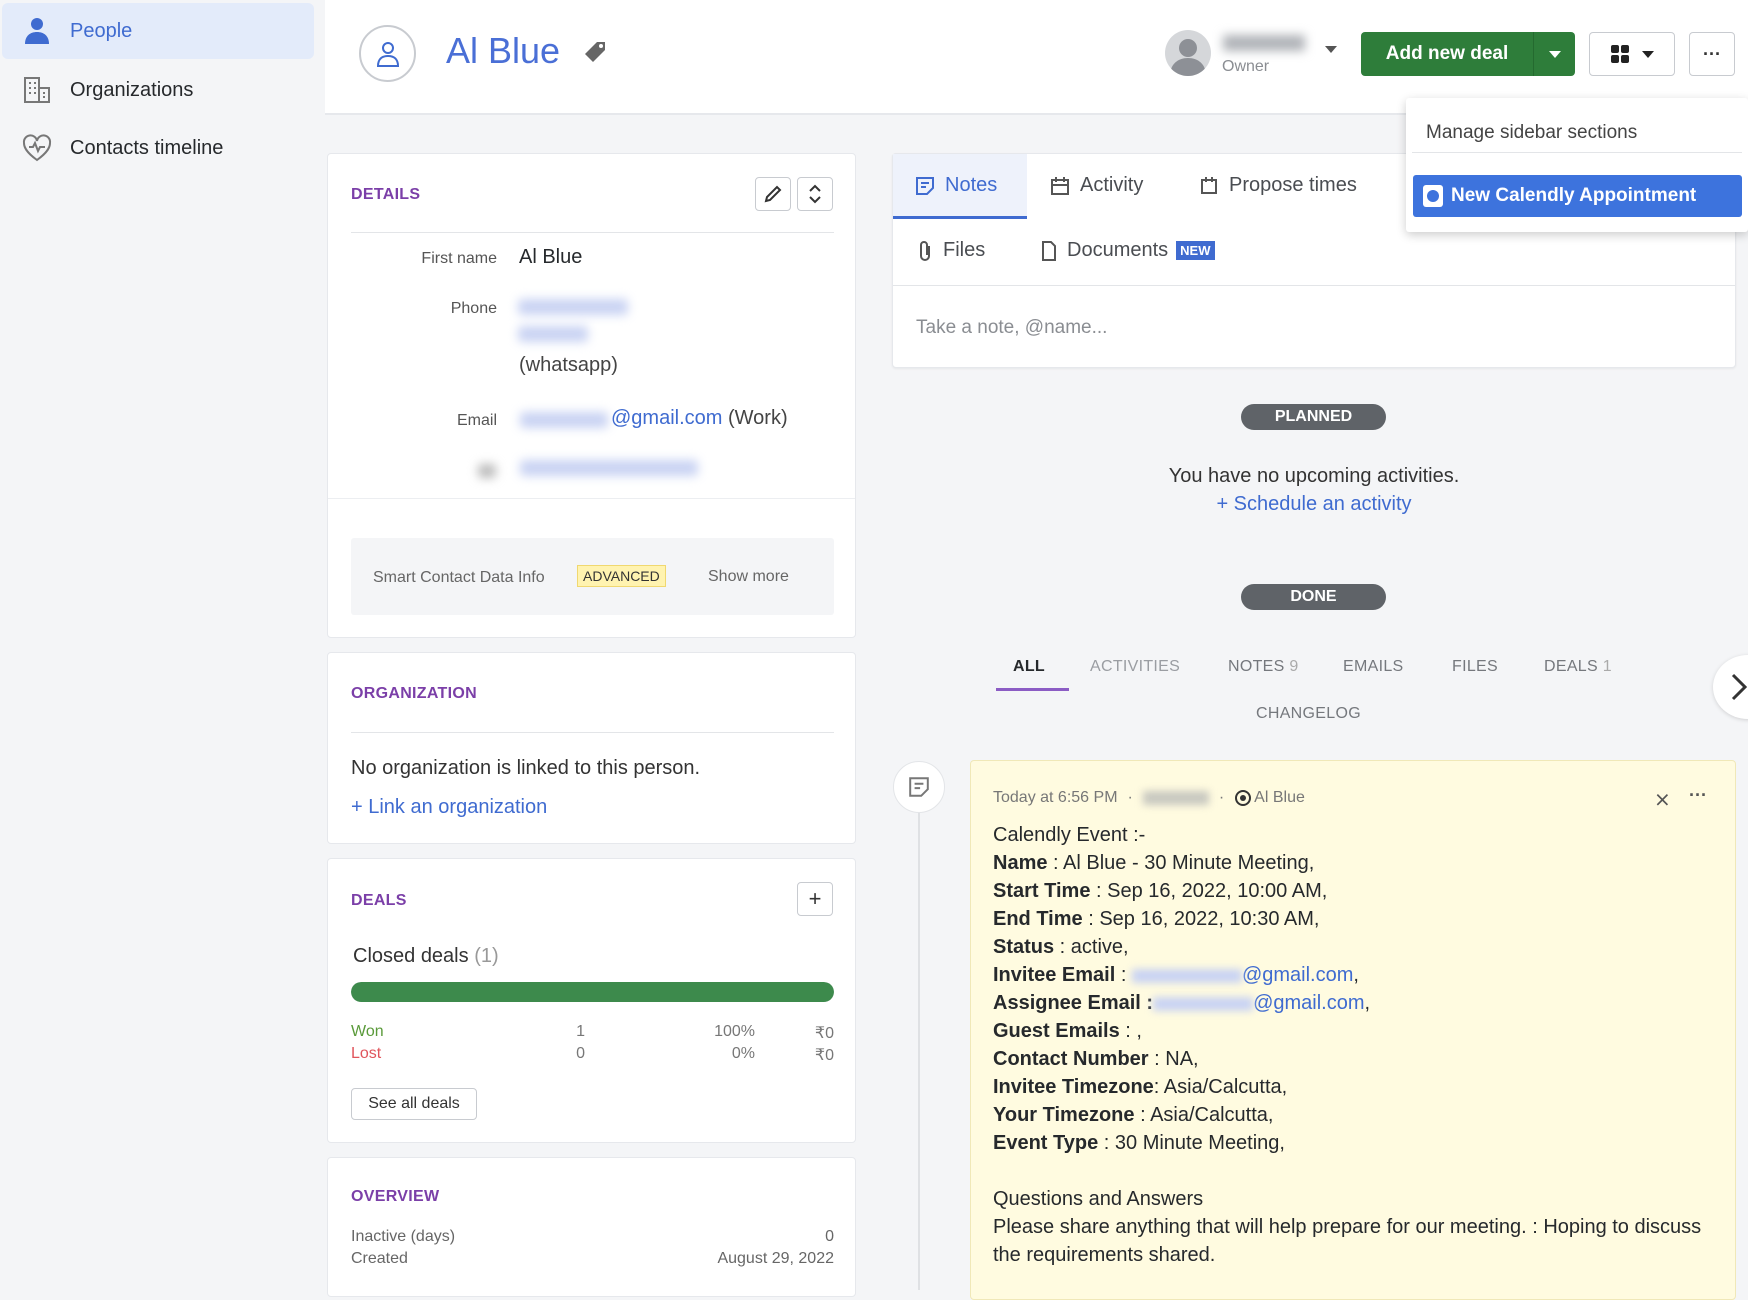 This screenshot has height=1300, width=1748. What do you see at coordinates (426, 956) in the screenshot?
I see `closed-deals-label: Closed deals (1)` at bounding box center [426, 956].